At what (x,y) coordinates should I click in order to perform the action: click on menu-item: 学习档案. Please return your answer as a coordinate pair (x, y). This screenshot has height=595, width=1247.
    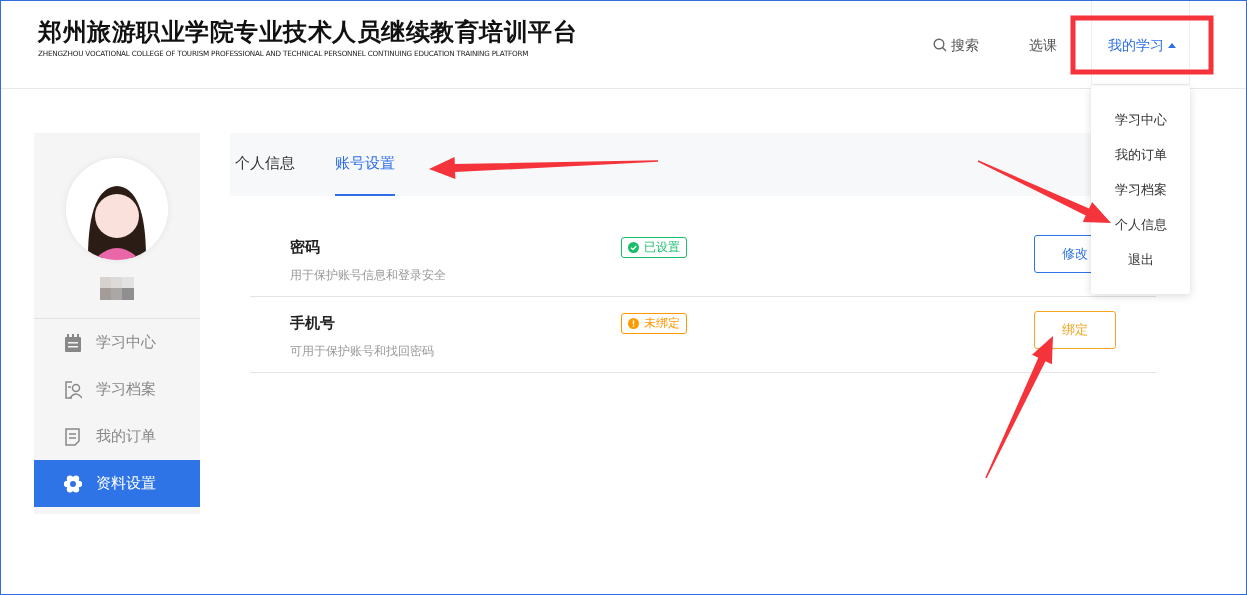
    Looking at the image, I should click on (1140, 189).